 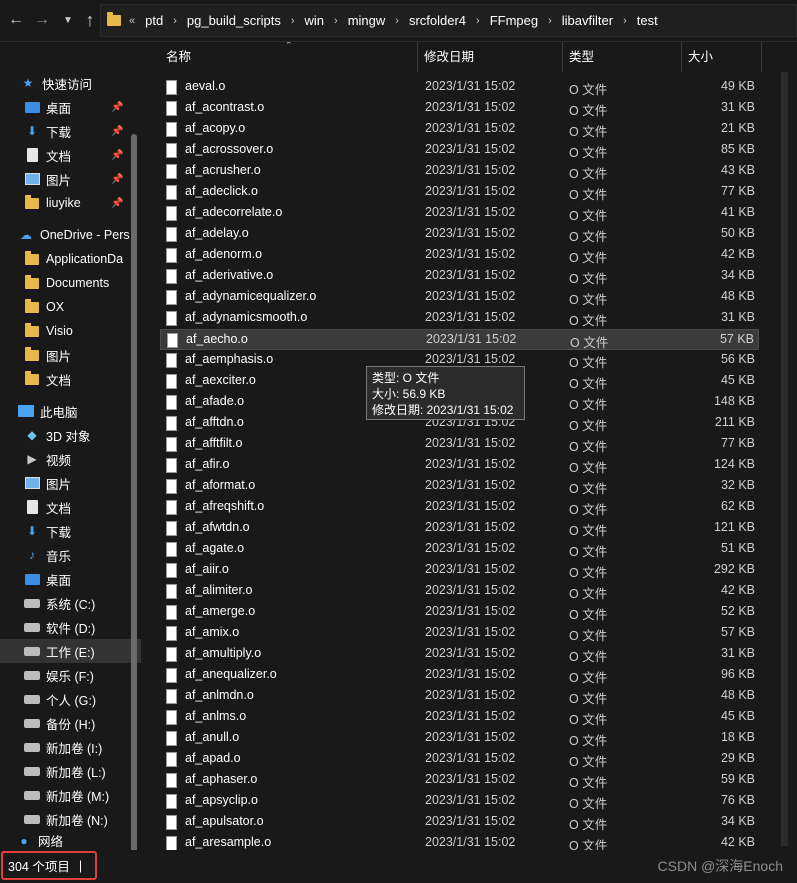 What do you see at coordinates (784, 459) in the screenshot?
I see `file-list-scrollbar` at bounding box center [784, 459].